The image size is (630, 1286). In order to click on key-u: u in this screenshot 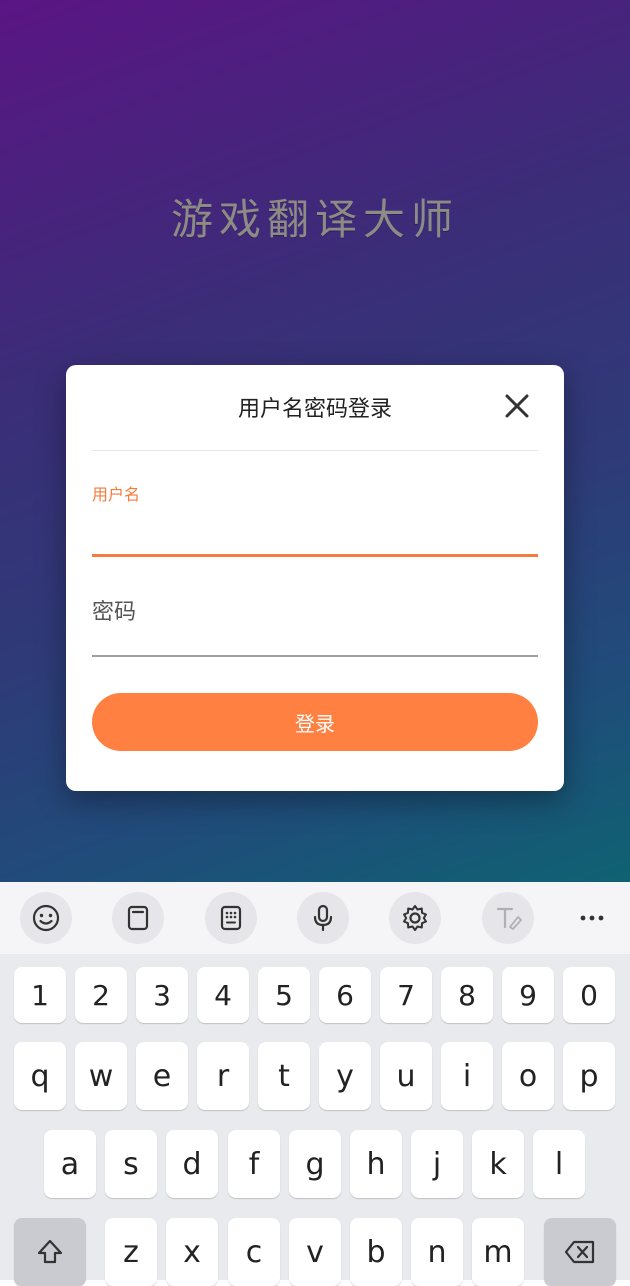, I will do `click(406, 1076)`.